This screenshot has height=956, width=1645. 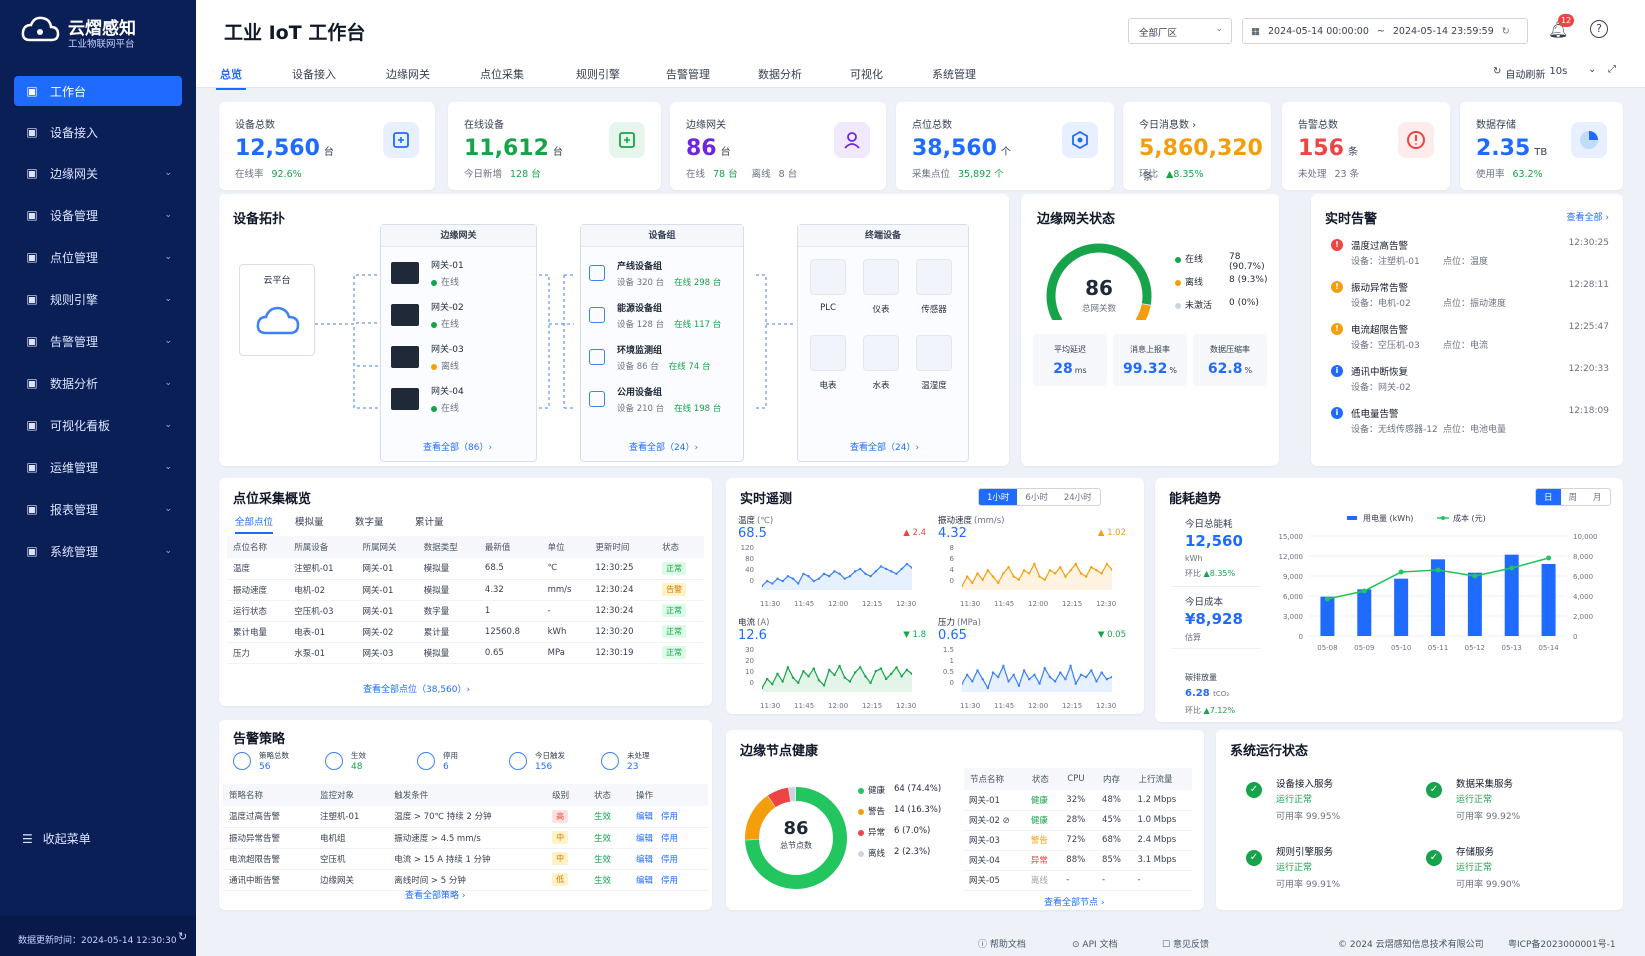 What do you see at coordinates (98, 132) in the screenshot?
I see `sidebar-item-1: ▣ 设备接入` at bounding box center [98, 132].